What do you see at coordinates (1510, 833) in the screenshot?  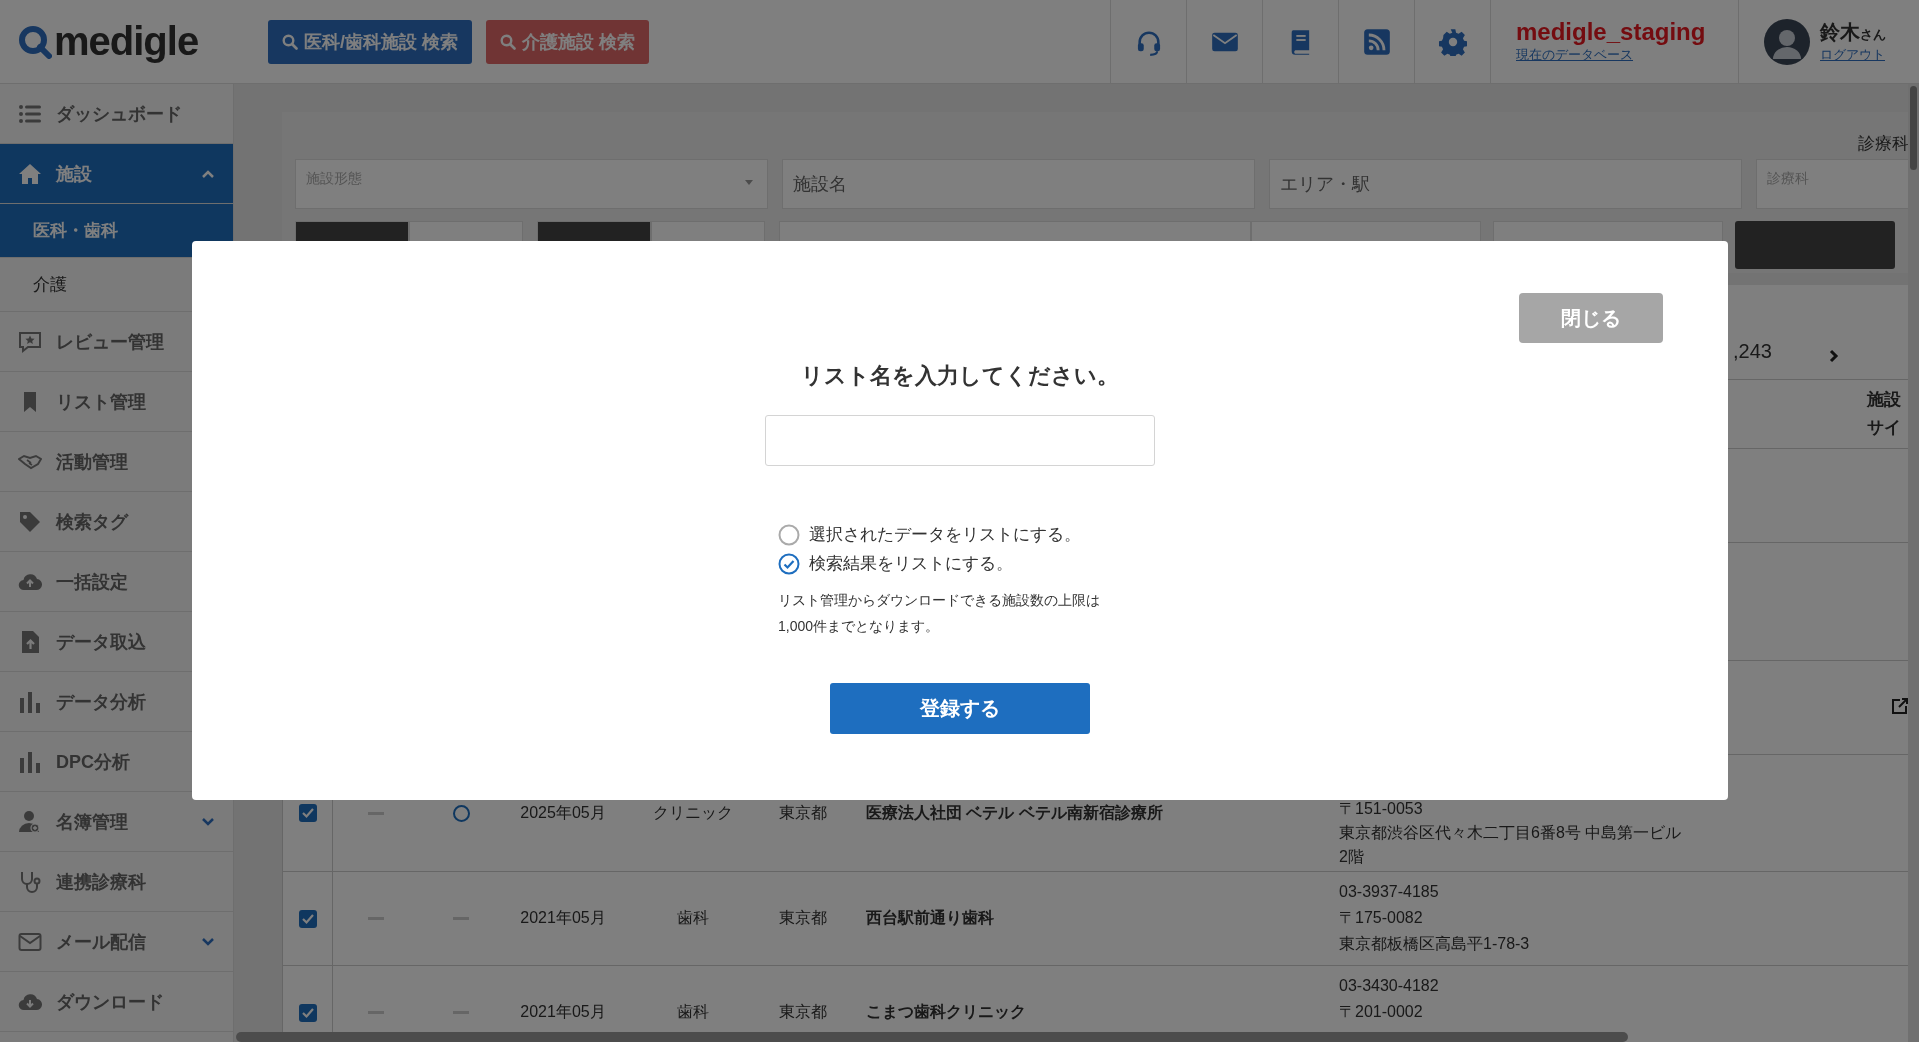 I see `contact-cell-text: 〒151-0053 東京都渋谷区代々木二丁目6番8号 中島第一ビル2階` at bounding box center [1510, 833].